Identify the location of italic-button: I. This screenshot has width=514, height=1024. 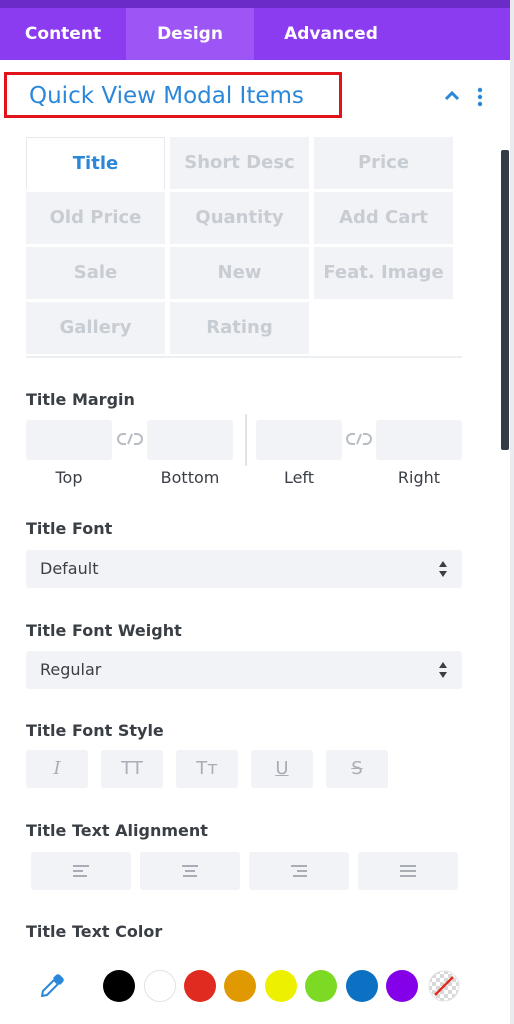
(57, 769).